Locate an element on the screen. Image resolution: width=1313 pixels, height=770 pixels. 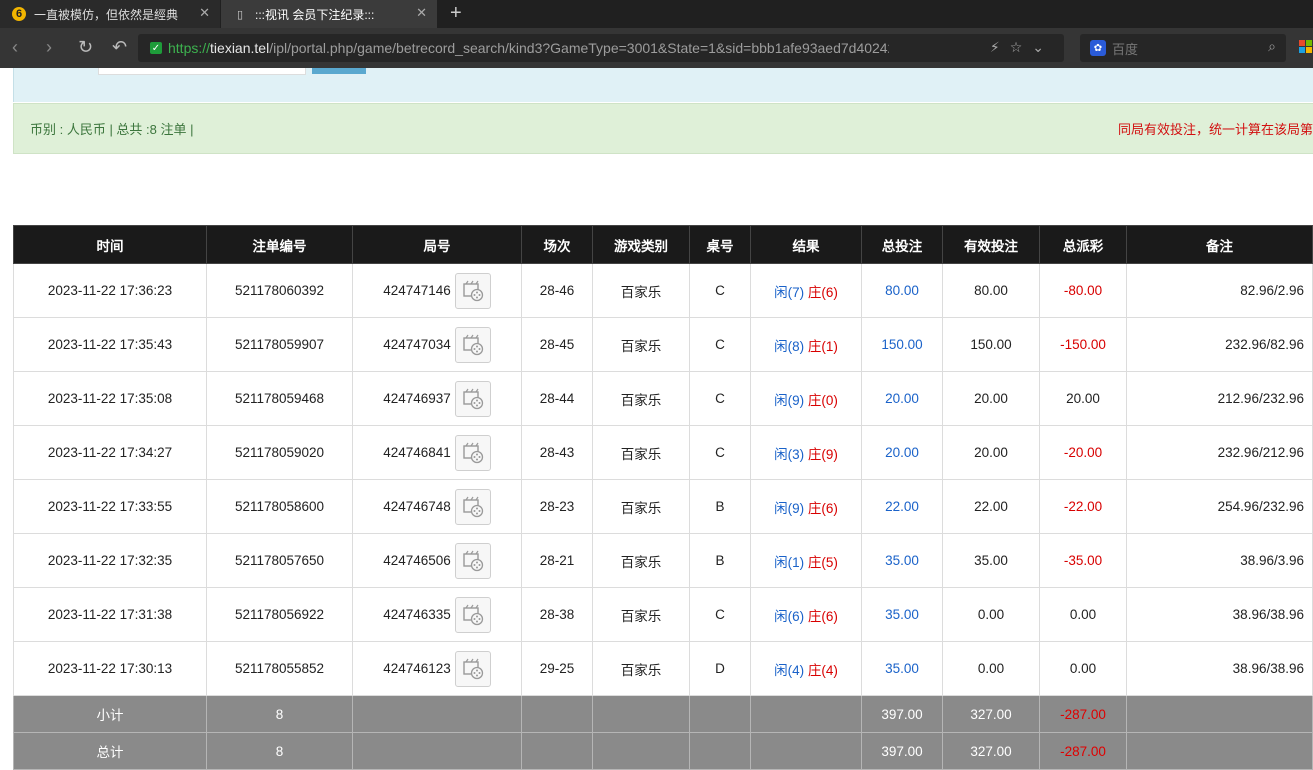
round-number: 424746506 is located at coordinates (417, 560).